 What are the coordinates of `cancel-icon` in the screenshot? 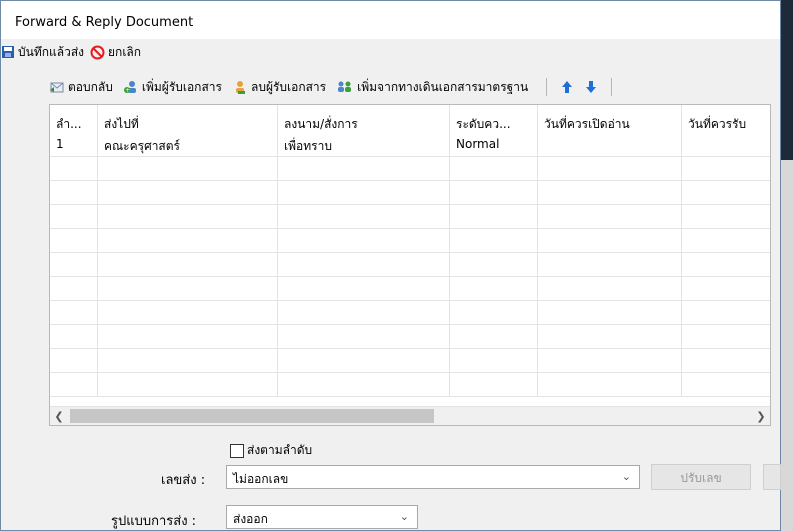 It's located at (97, 52).